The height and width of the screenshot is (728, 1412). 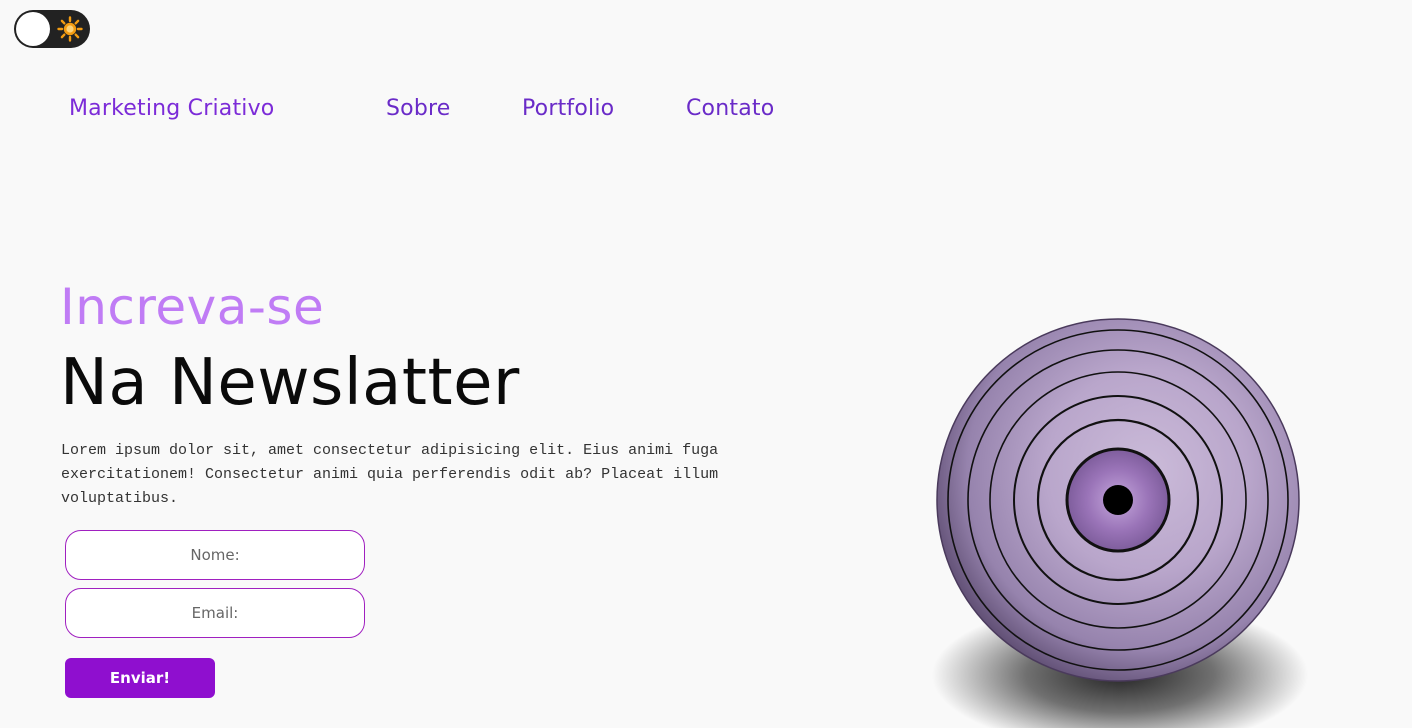 What do you see at coordinates (192, 307) in the screenshot?
I see `hero-eyebrow: Increva-se` at bounding box center [192, 307].